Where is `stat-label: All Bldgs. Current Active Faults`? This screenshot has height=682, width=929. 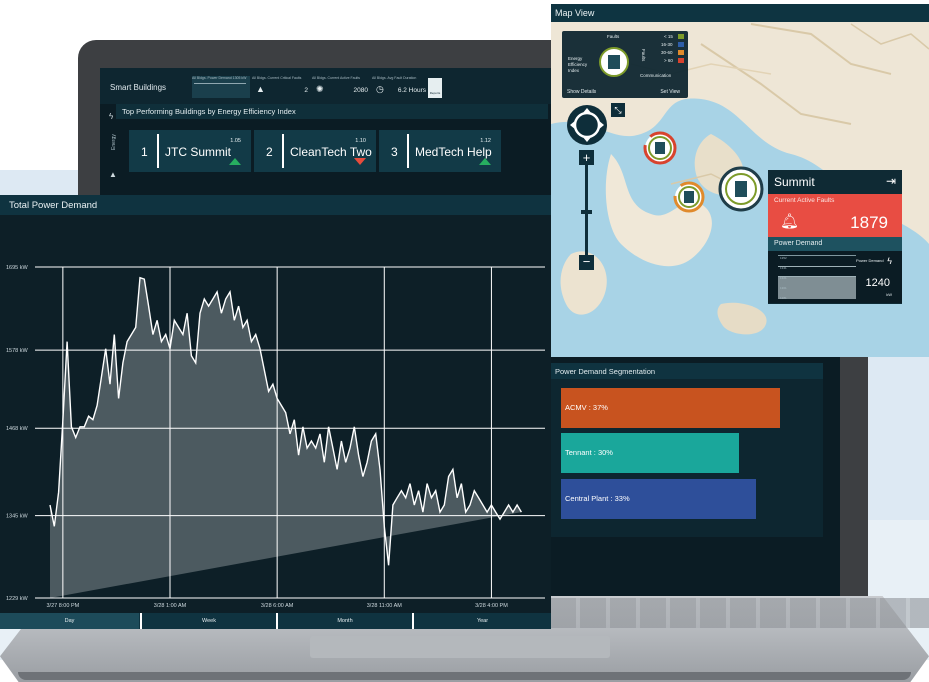 stat-label: All Bldgs. Current Active Faults is located at coordinates (336, 78).